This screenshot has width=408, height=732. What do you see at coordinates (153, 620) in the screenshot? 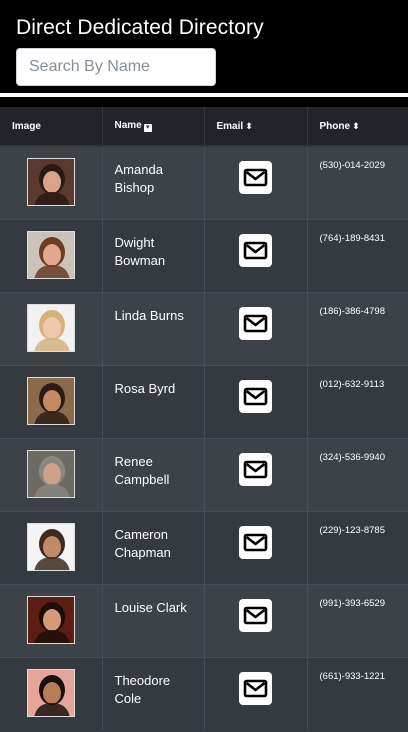
I see `name-cell: Louise Clark` at bounding box center [153, 620].